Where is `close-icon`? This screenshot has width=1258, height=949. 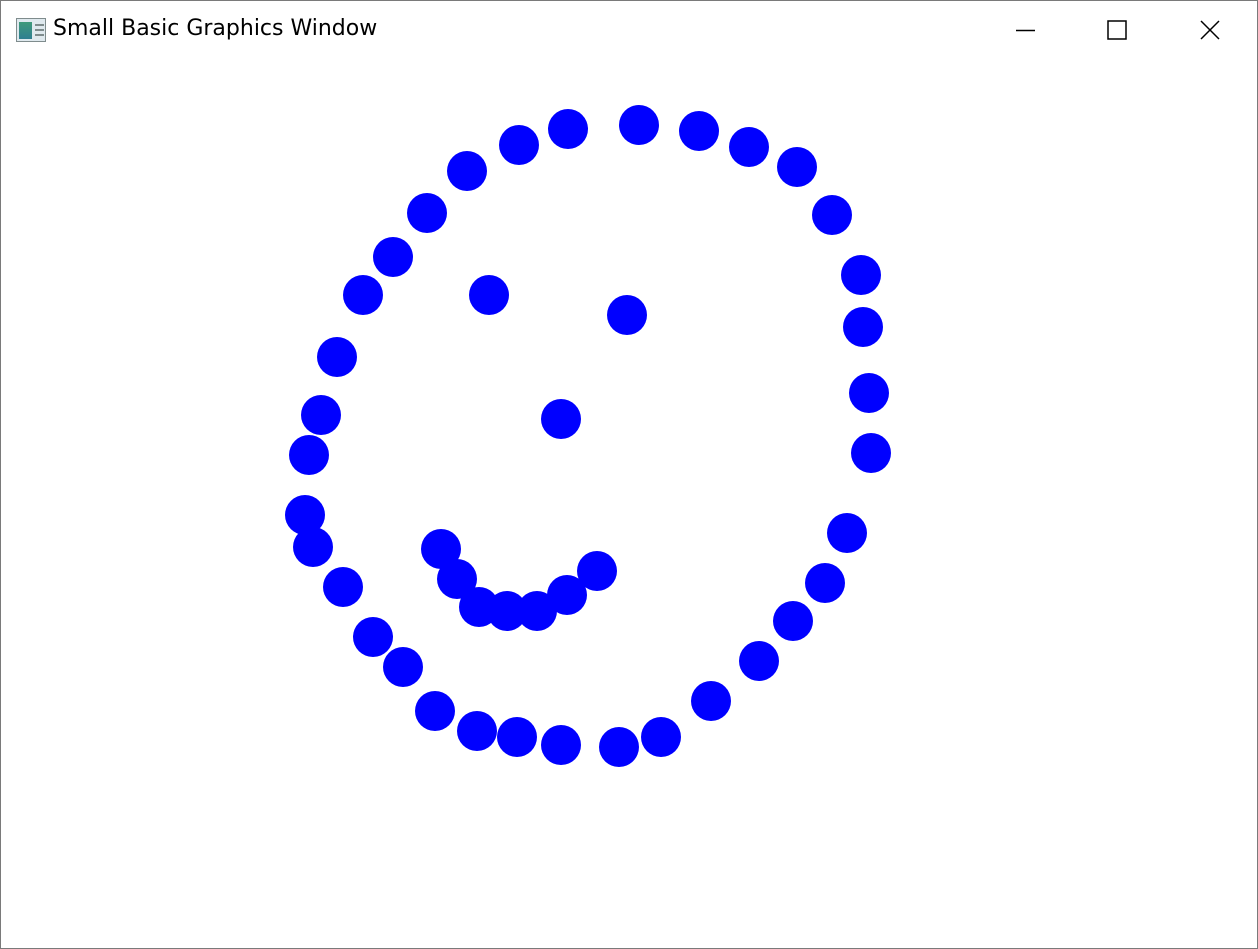
close-icon is located at coordinates (1210, 30).